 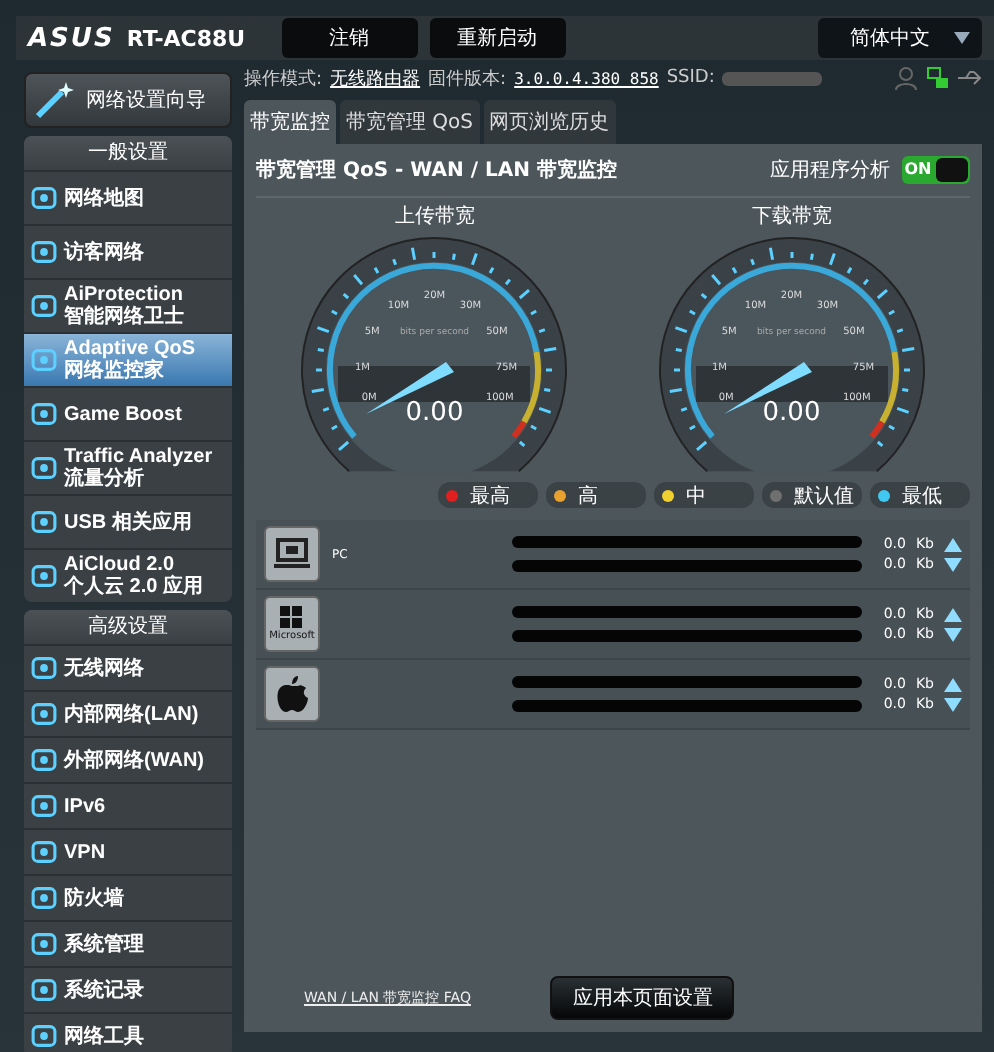 What do you see at coordinates (900, 38) in the screenshot?
I see `language-dropdown: 简体中文` at bounding box center [900, 38].